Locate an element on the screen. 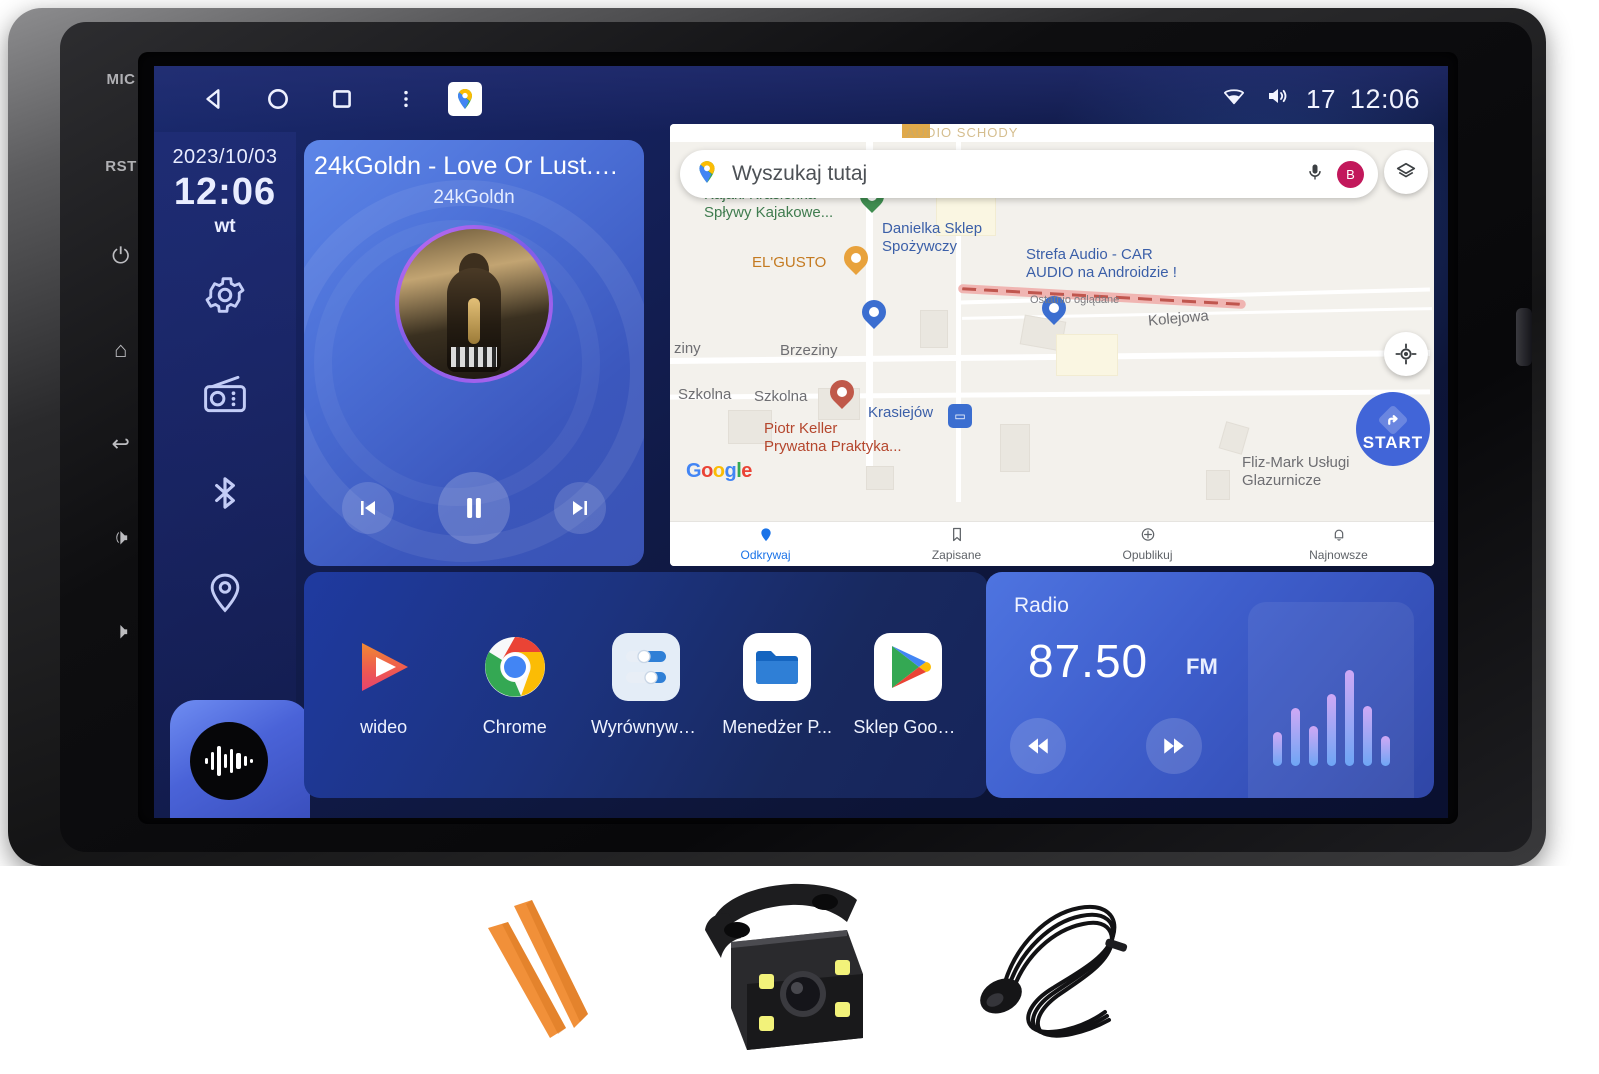  map-pin-piotr-keller is located at coordinates (842, 393).